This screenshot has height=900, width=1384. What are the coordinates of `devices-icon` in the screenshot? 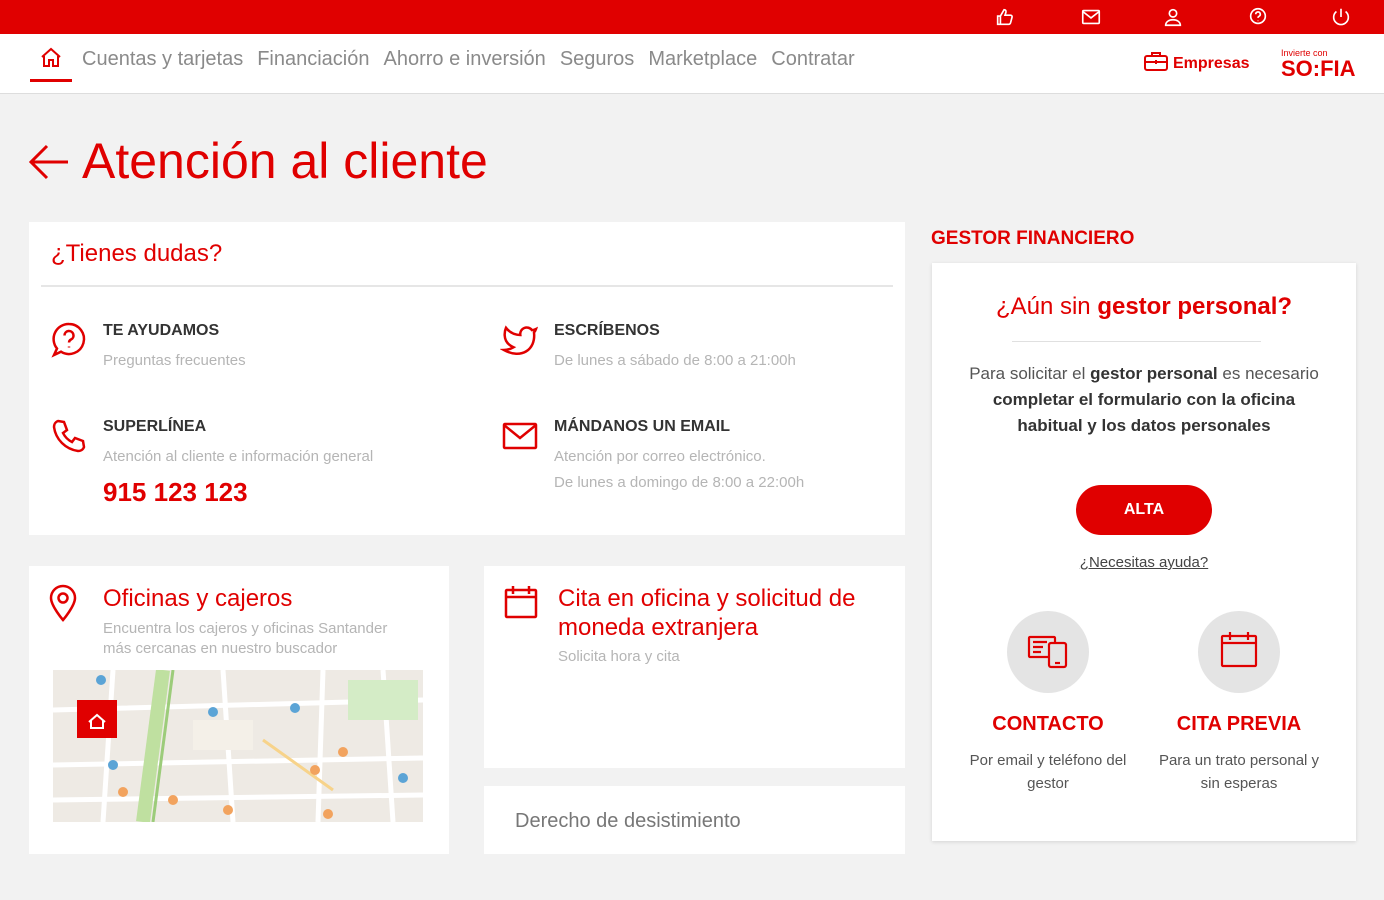 It's located at (1048, 652).